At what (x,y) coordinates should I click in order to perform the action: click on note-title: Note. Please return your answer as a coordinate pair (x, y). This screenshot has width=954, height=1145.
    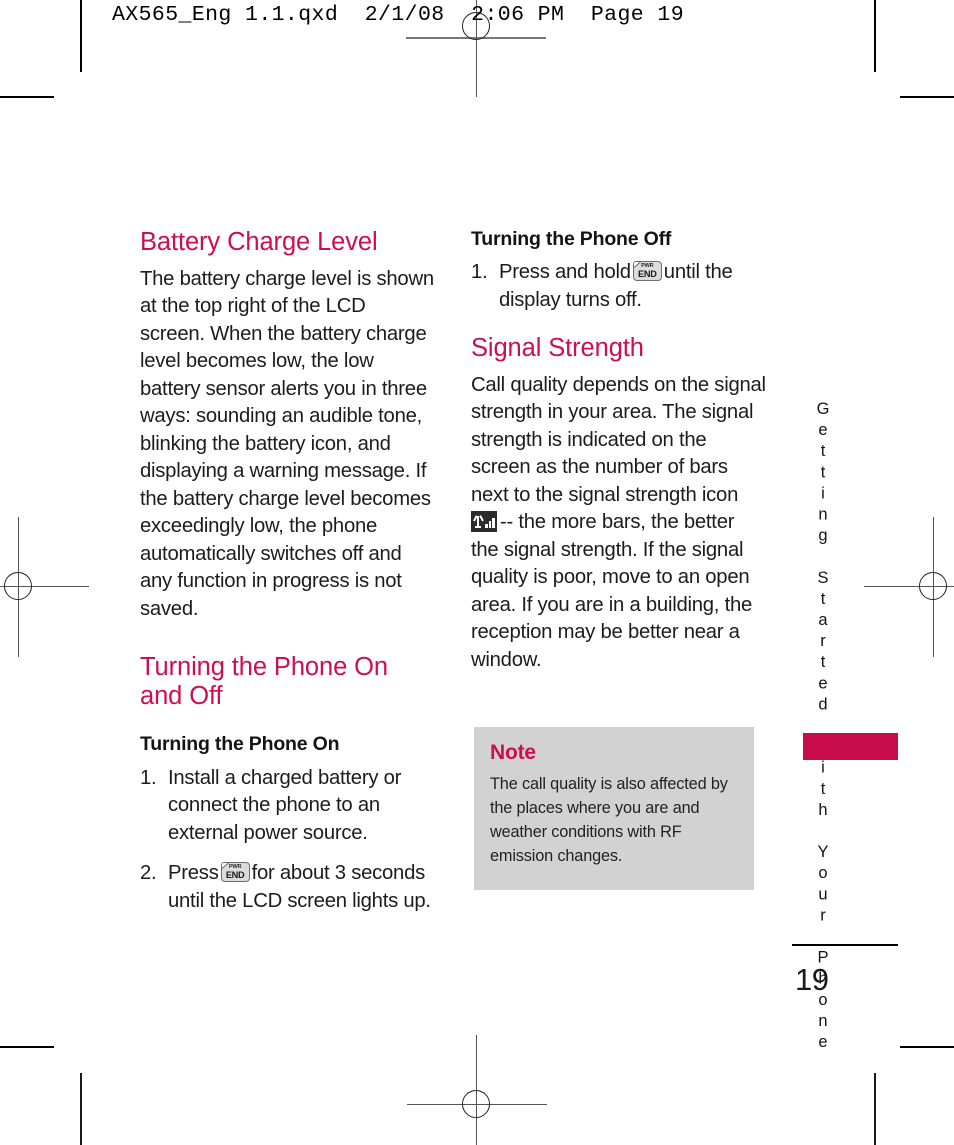
    Looking at the image, I should click on (513, 752).